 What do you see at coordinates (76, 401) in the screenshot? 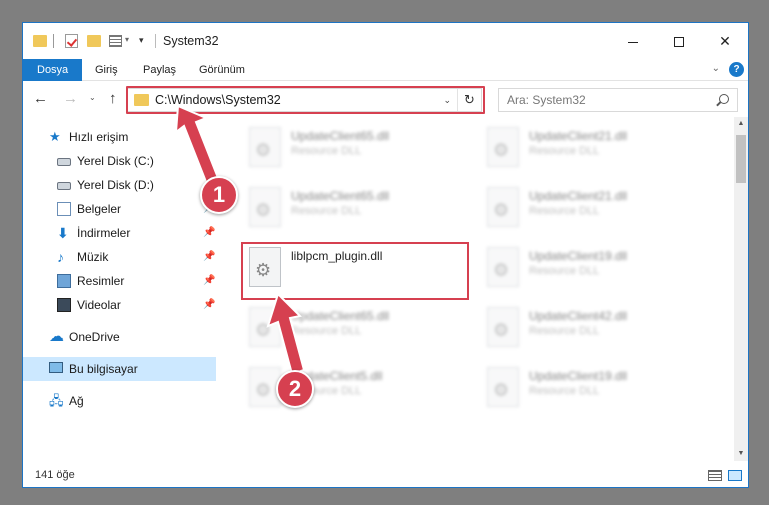
I see `nav-label: Ağ` at bounding box center [76, 401].